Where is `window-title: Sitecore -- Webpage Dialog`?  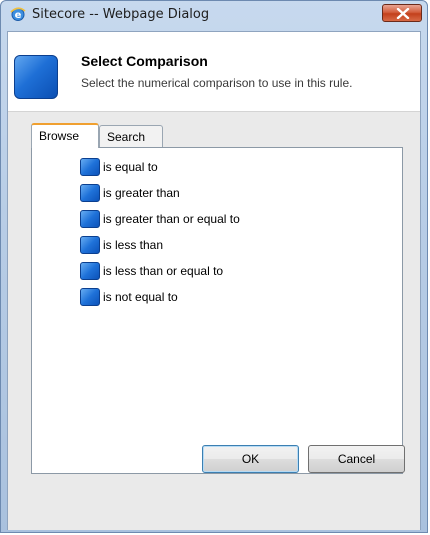 window-title: Sitecore -- Webpage Dialog is located at coordinates (121, 14).